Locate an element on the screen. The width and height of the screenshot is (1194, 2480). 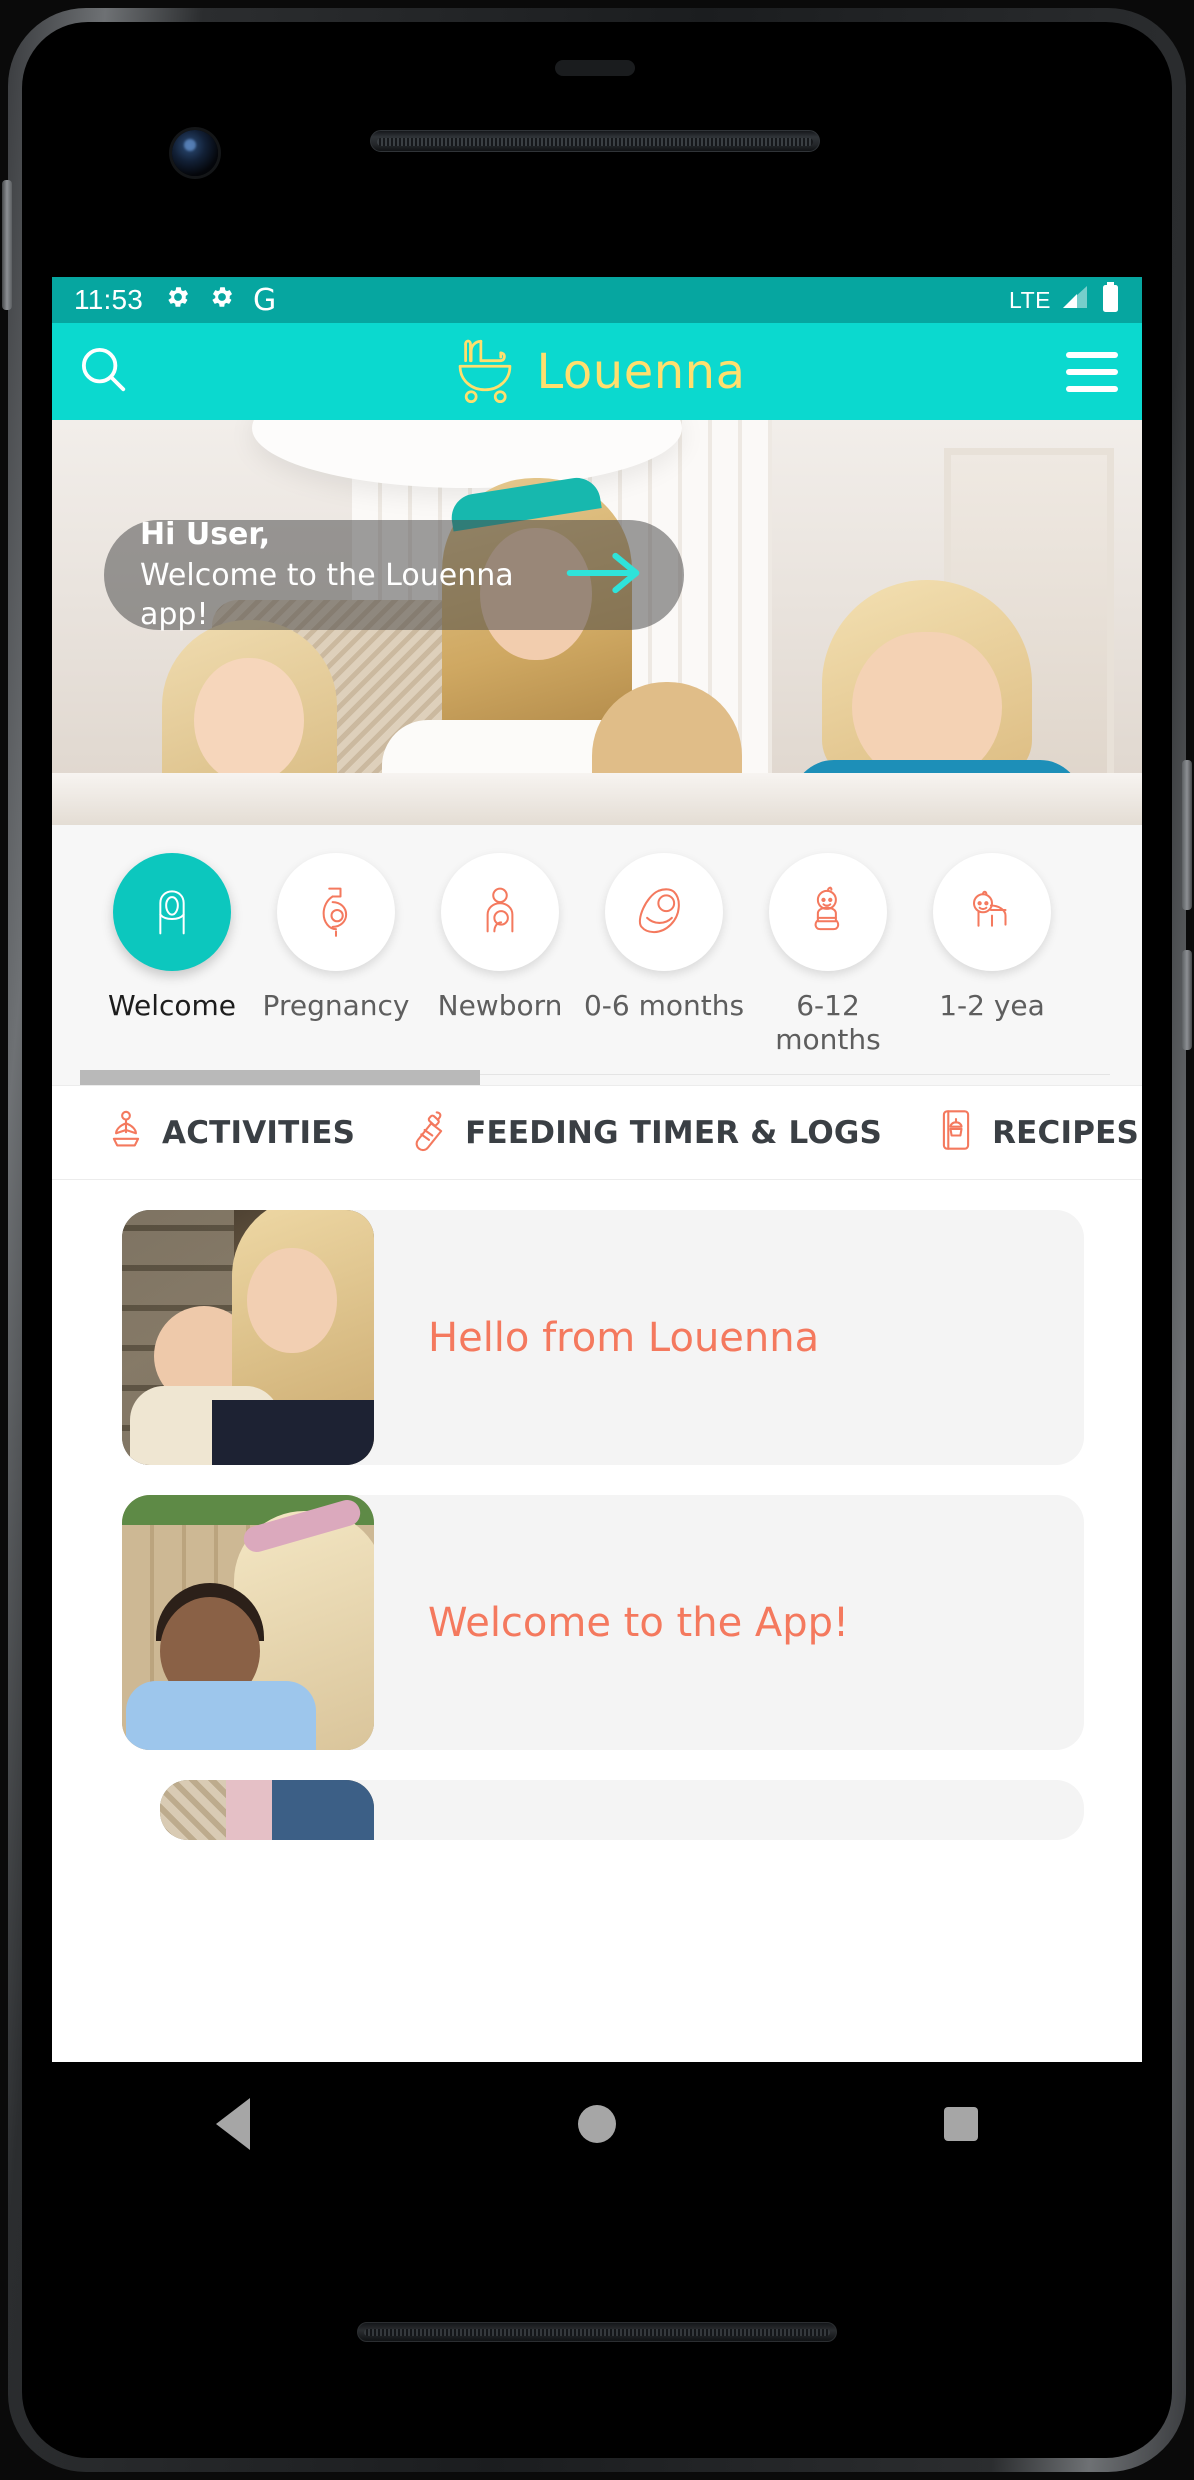
battery-full-icon is located at coordinates (1110, 300).